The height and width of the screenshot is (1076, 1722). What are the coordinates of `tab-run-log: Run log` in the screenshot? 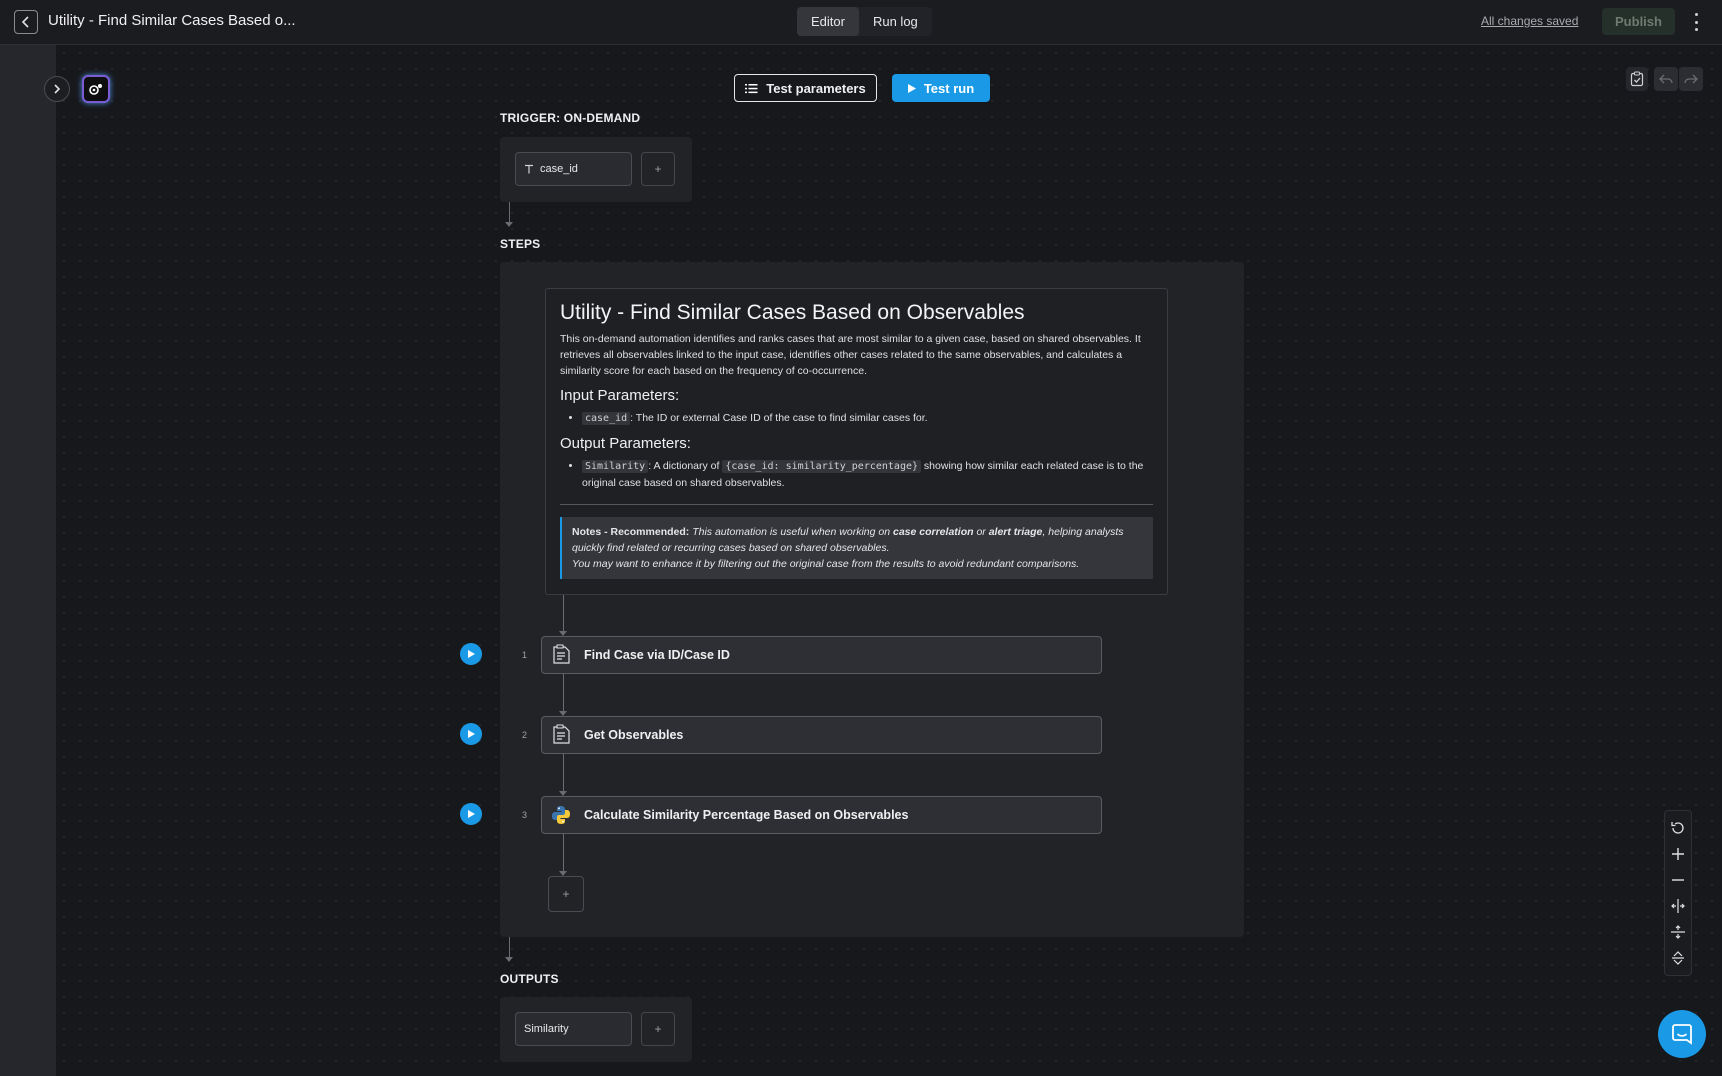 It's located at (895, 21).